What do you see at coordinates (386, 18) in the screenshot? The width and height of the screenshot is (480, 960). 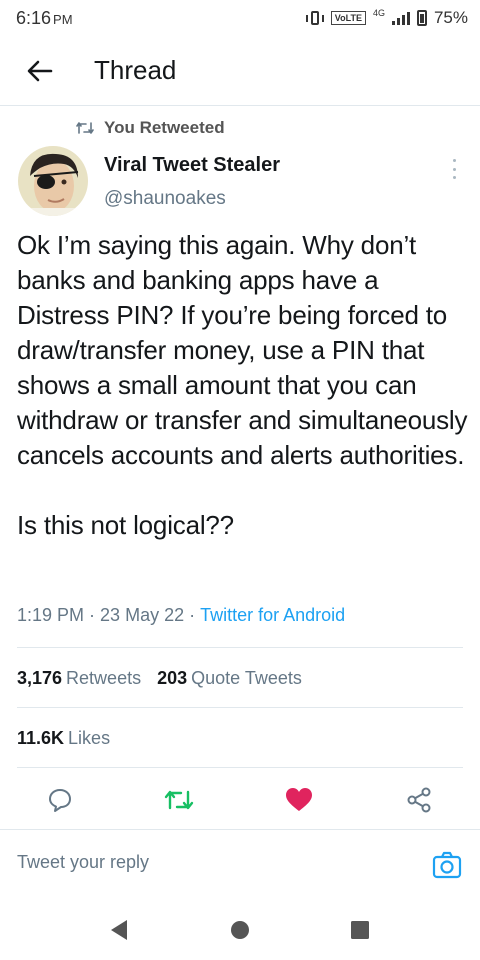 I see `status-indicators: VoLTE 4G 75%` at bounding box center [386, 18].